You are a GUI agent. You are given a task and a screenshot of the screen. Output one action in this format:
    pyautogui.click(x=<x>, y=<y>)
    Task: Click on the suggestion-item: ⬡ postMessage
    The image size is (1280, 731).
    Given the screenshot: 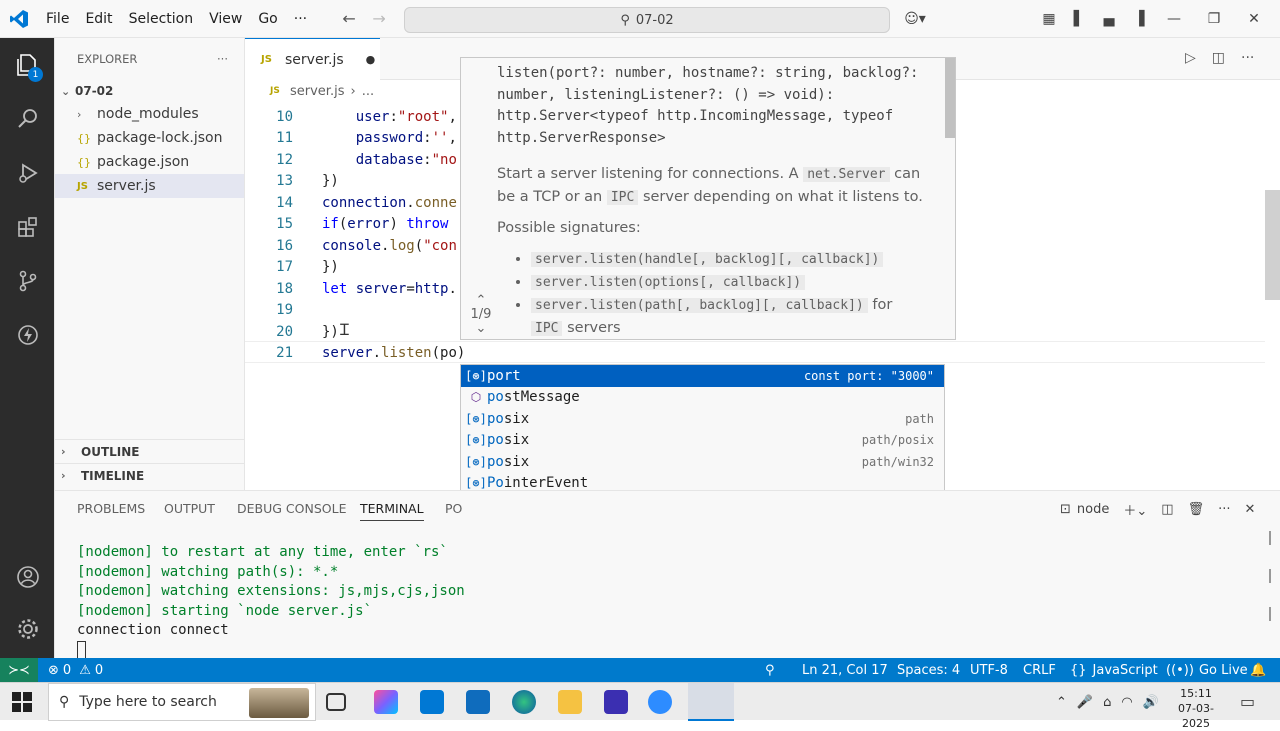 What is the action you would take?
    pyautogui.click(x=702, y=398)
    